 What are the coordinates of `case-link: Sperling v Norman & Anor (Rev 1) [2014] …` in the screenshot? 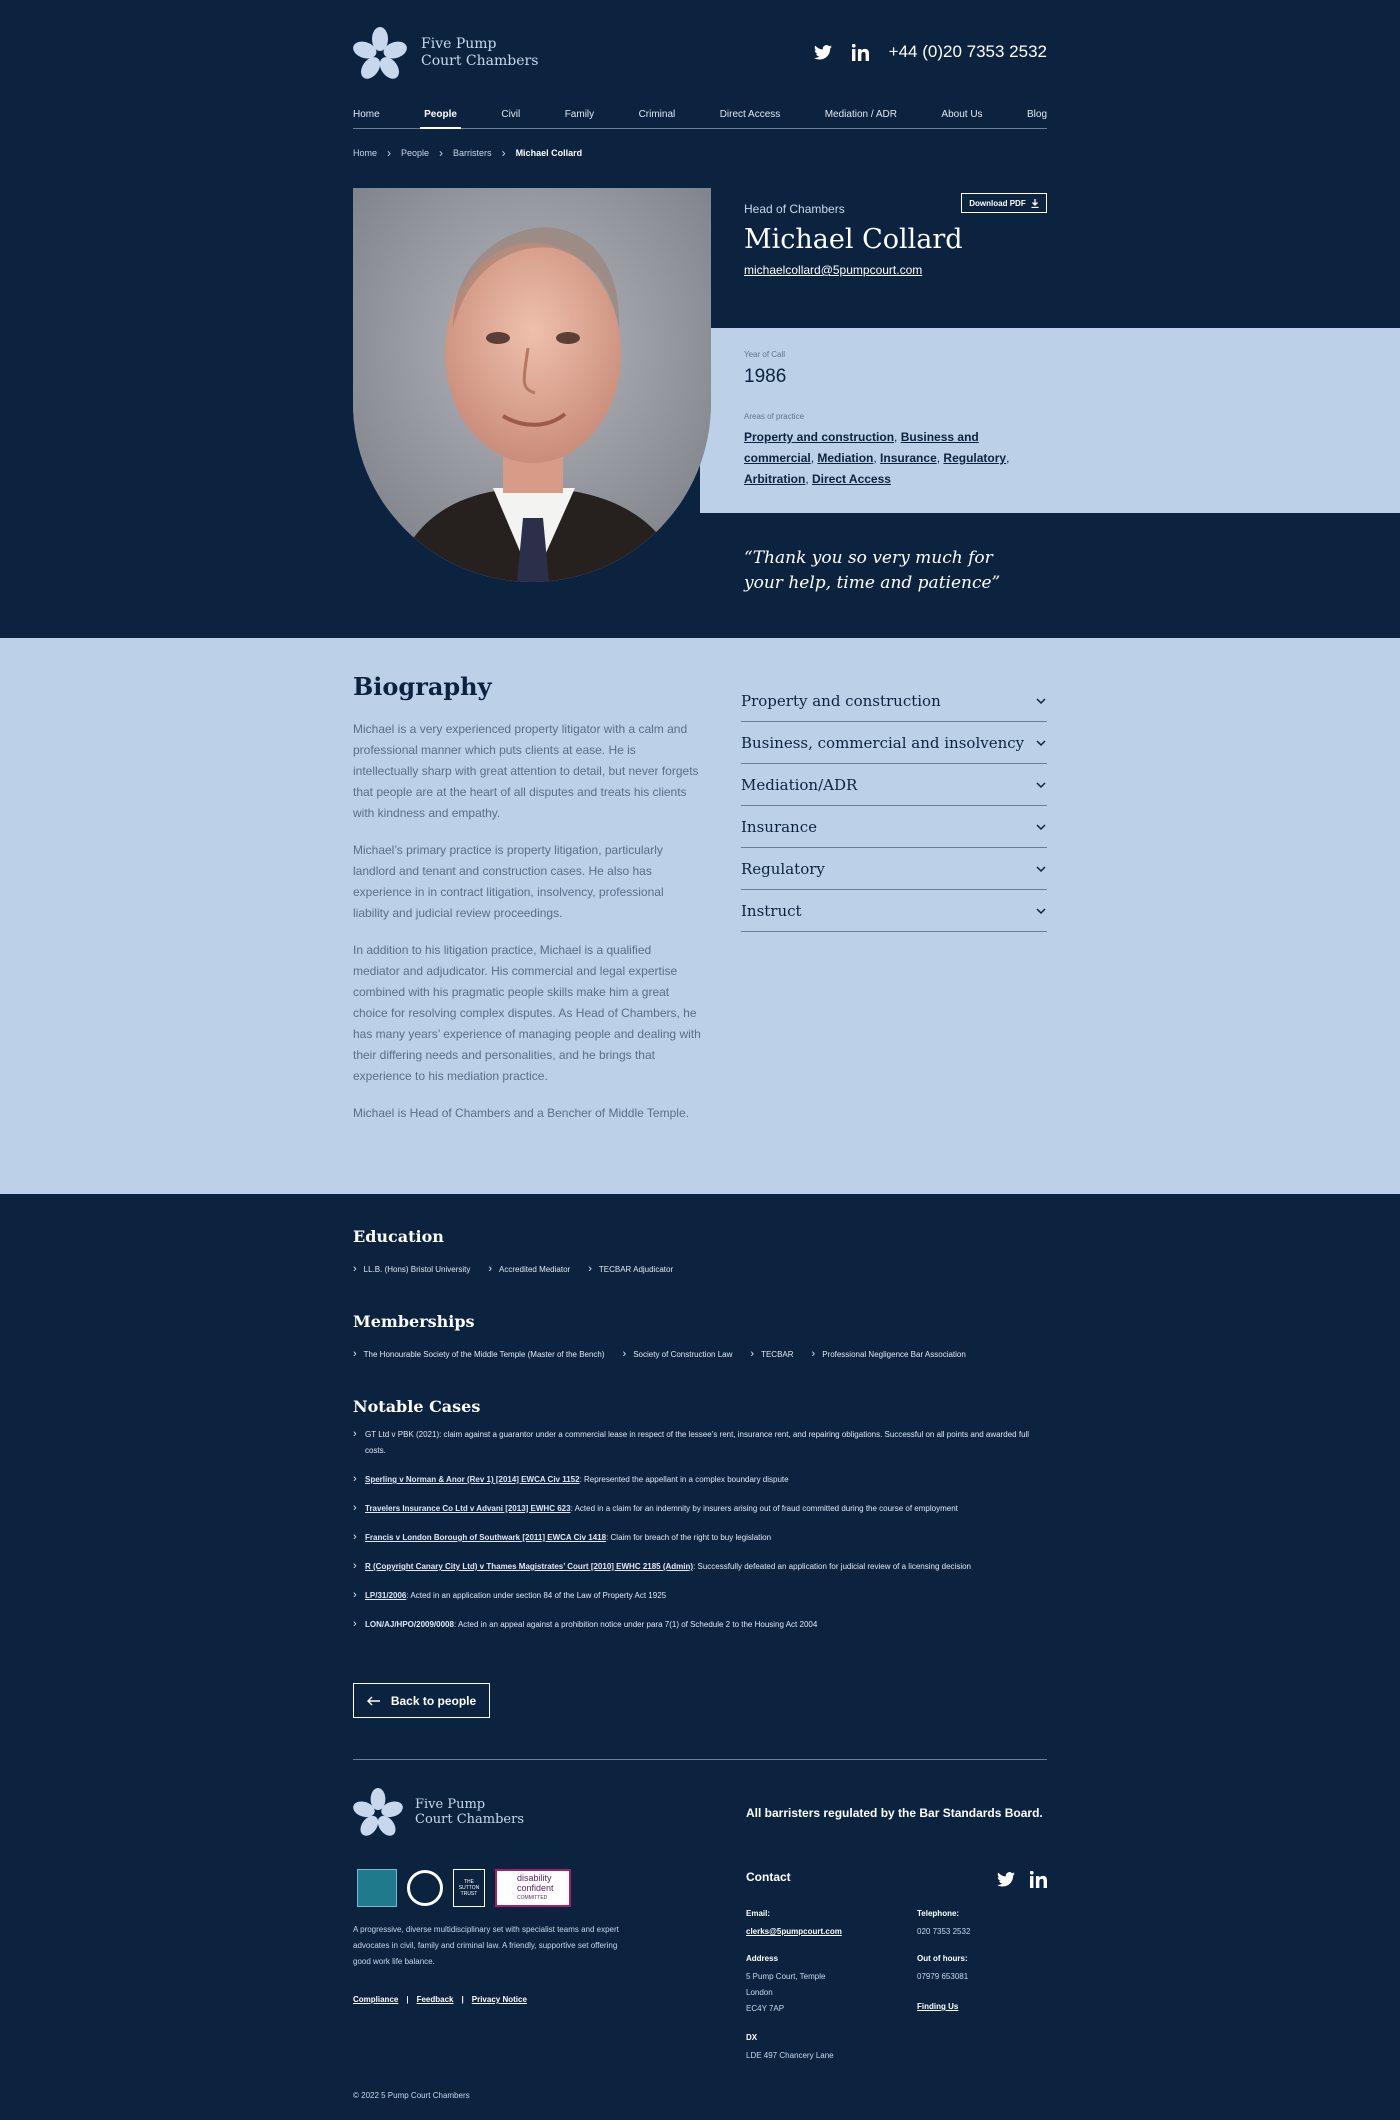 It's located at (472, 1479).